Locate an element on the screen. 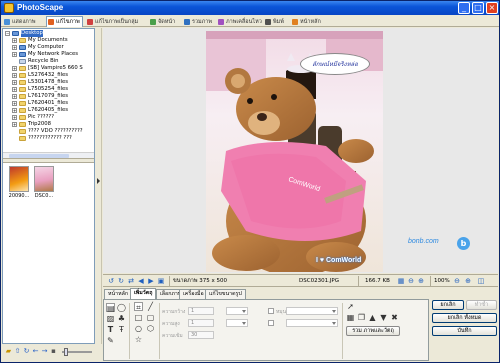 This screenshot has width=500, height=363. polygon-icon: ⬡ is located at coordinates (150, 328).